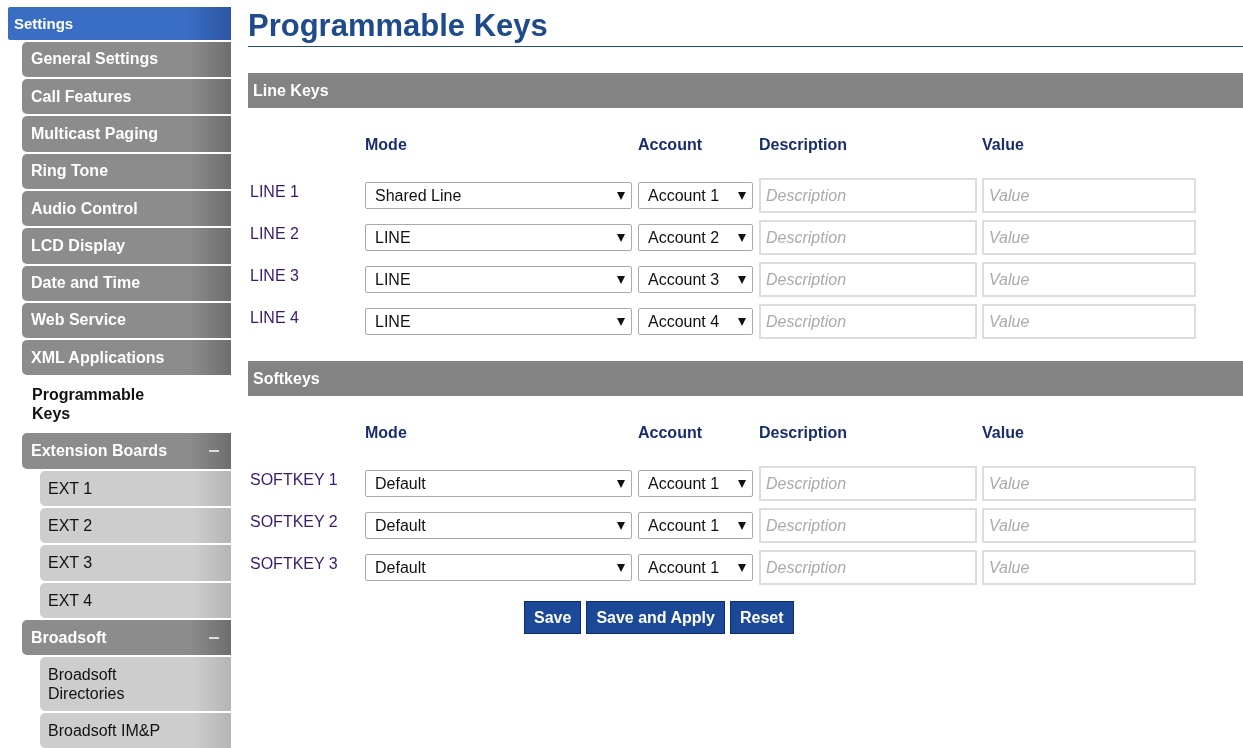  What do you see at coordinates (274, 317) in the screenshot?
I see `key-label: LINE 4` at bounding box center [274, 317].